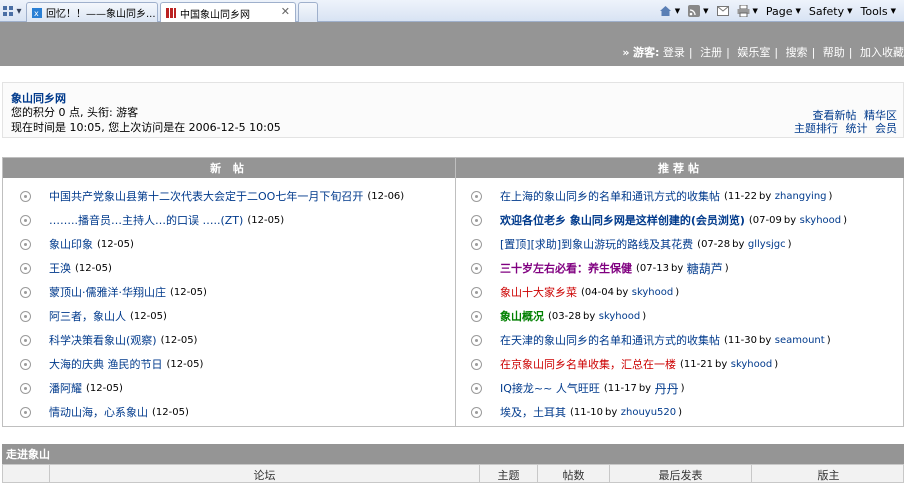 The width and height of the screenshot is (904, 483). What do you see at coordinates (610, 340) in the screenshot?
I see `recommended-post-title-link: 在天津的象山同乡的名单和通讯方式的收集帖` at bounding box center [610, 340].